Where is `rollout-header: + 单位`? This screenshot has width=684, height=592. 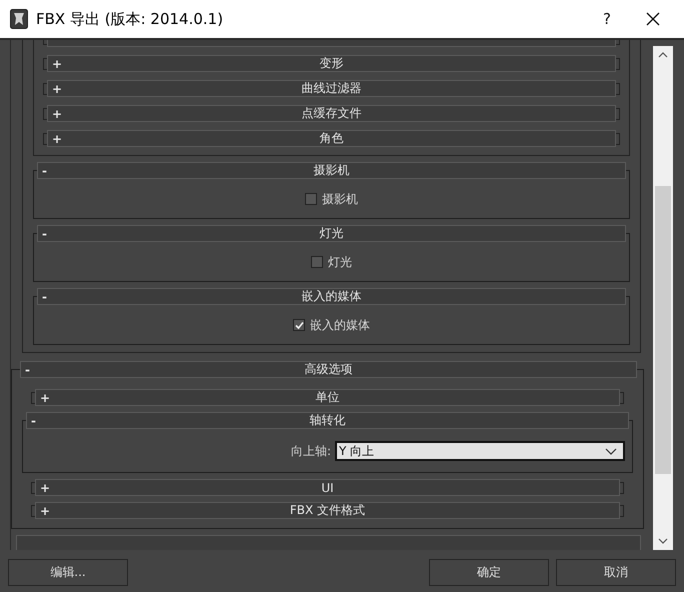
rollout-header: + 单位 is located at coordinates (327, 397).